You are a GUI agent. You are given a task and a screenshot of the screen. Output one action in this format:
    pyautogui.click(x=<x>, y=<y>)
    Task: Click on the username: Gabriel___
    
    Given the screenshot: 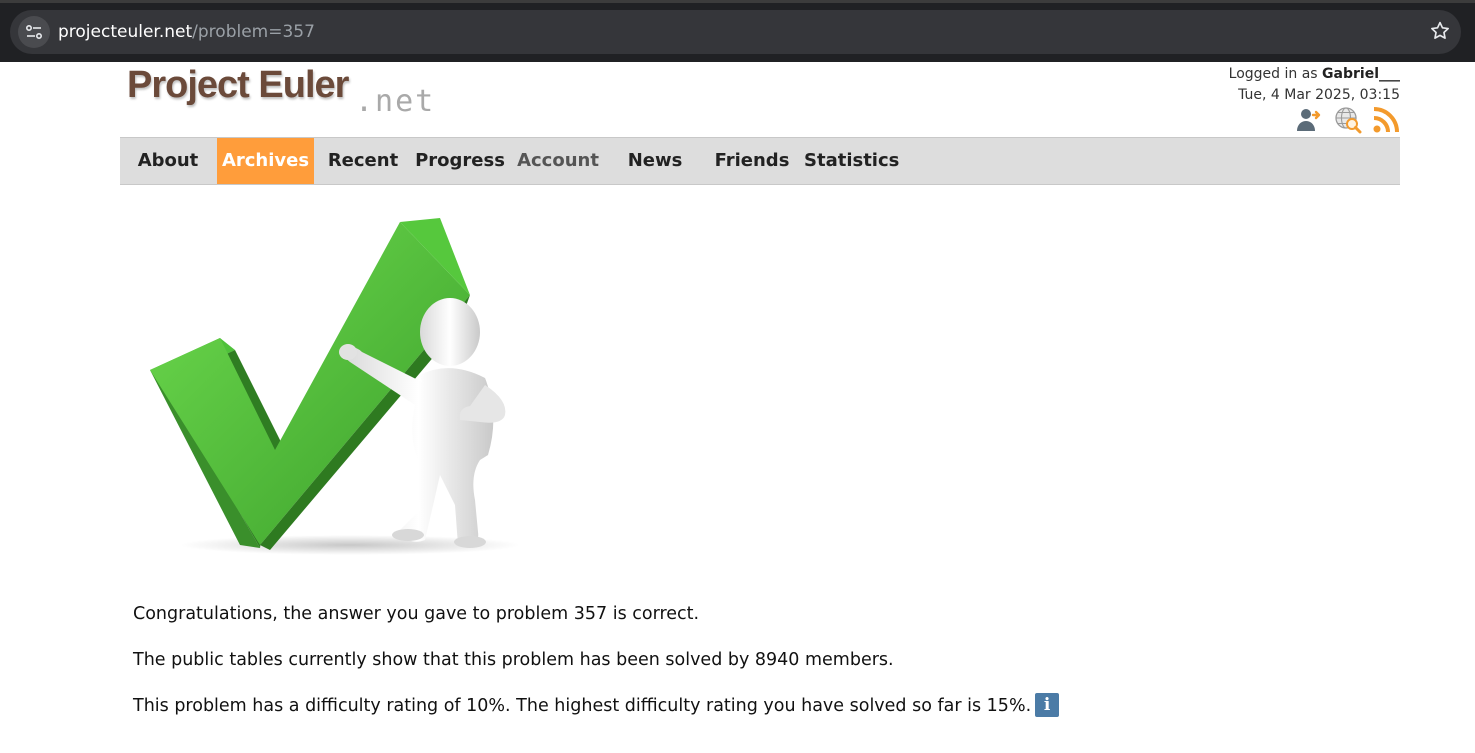 What is the action you would take?
    pyautogui.click(x=1361, y=74)
    